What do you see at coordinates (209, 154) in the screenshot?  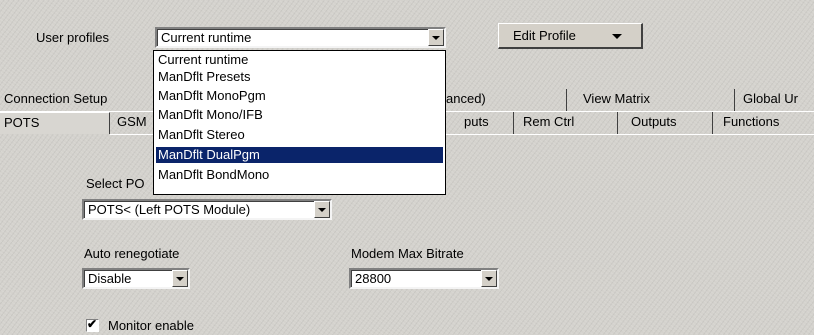 I see `option-label: ManDflt DualPgm` at bounding box center [209, 154].